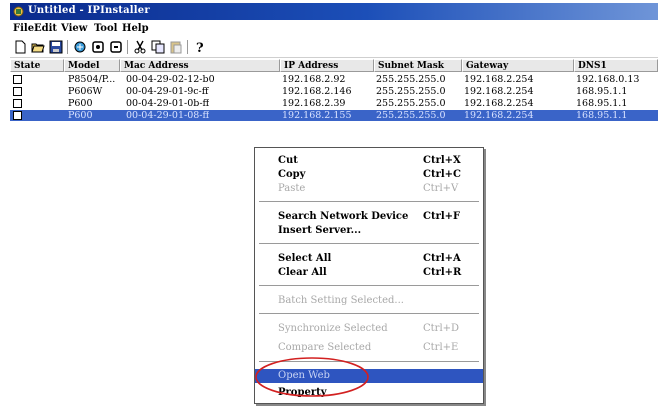 This screenshot has height=408, width=664. I want to click on save-icon, so click(56, 47).